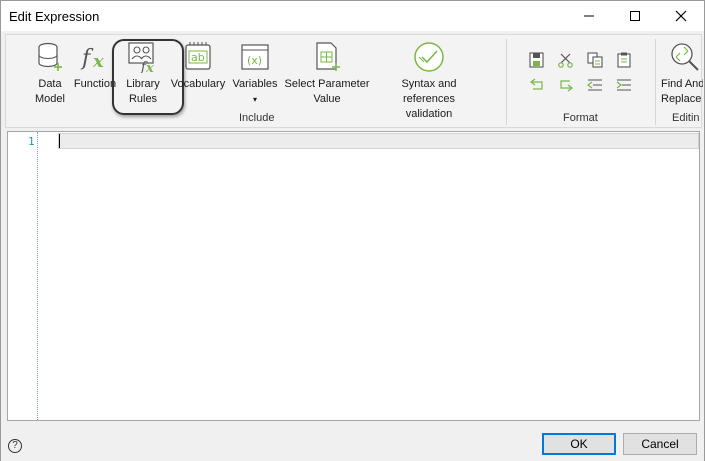  What do you see at coordinates (580, 118) in the screenshot?
I see `format-group-label: Format` at bounding box center [580, 118].